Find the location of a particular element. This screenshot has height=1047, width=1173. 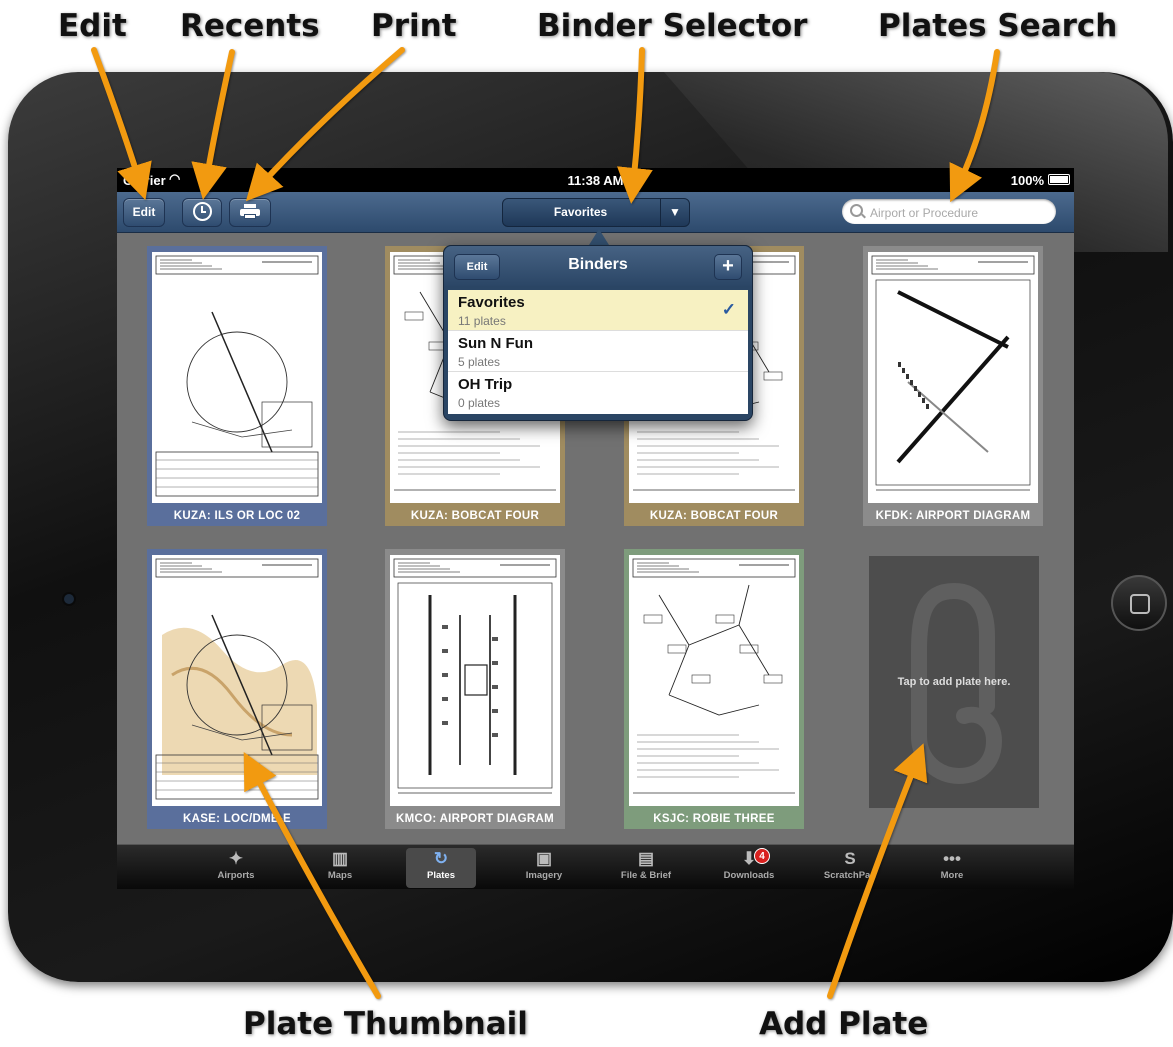

arrow-add-plate is located at coordinates (877, 871).